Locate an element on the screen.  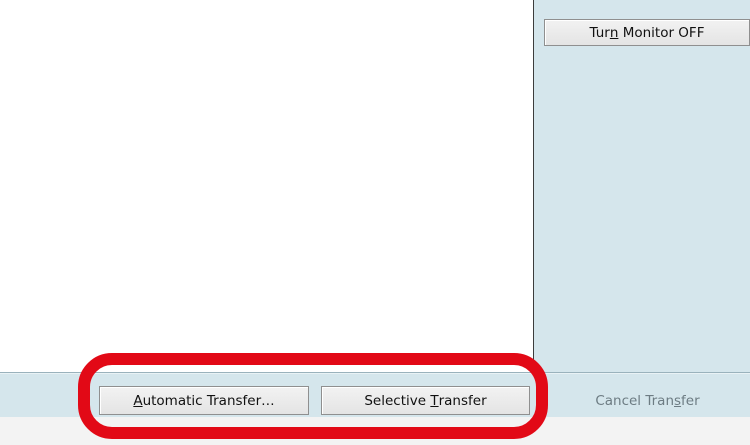
turn-monitor-label-pre: Tur is located at coordinates (599, 32).